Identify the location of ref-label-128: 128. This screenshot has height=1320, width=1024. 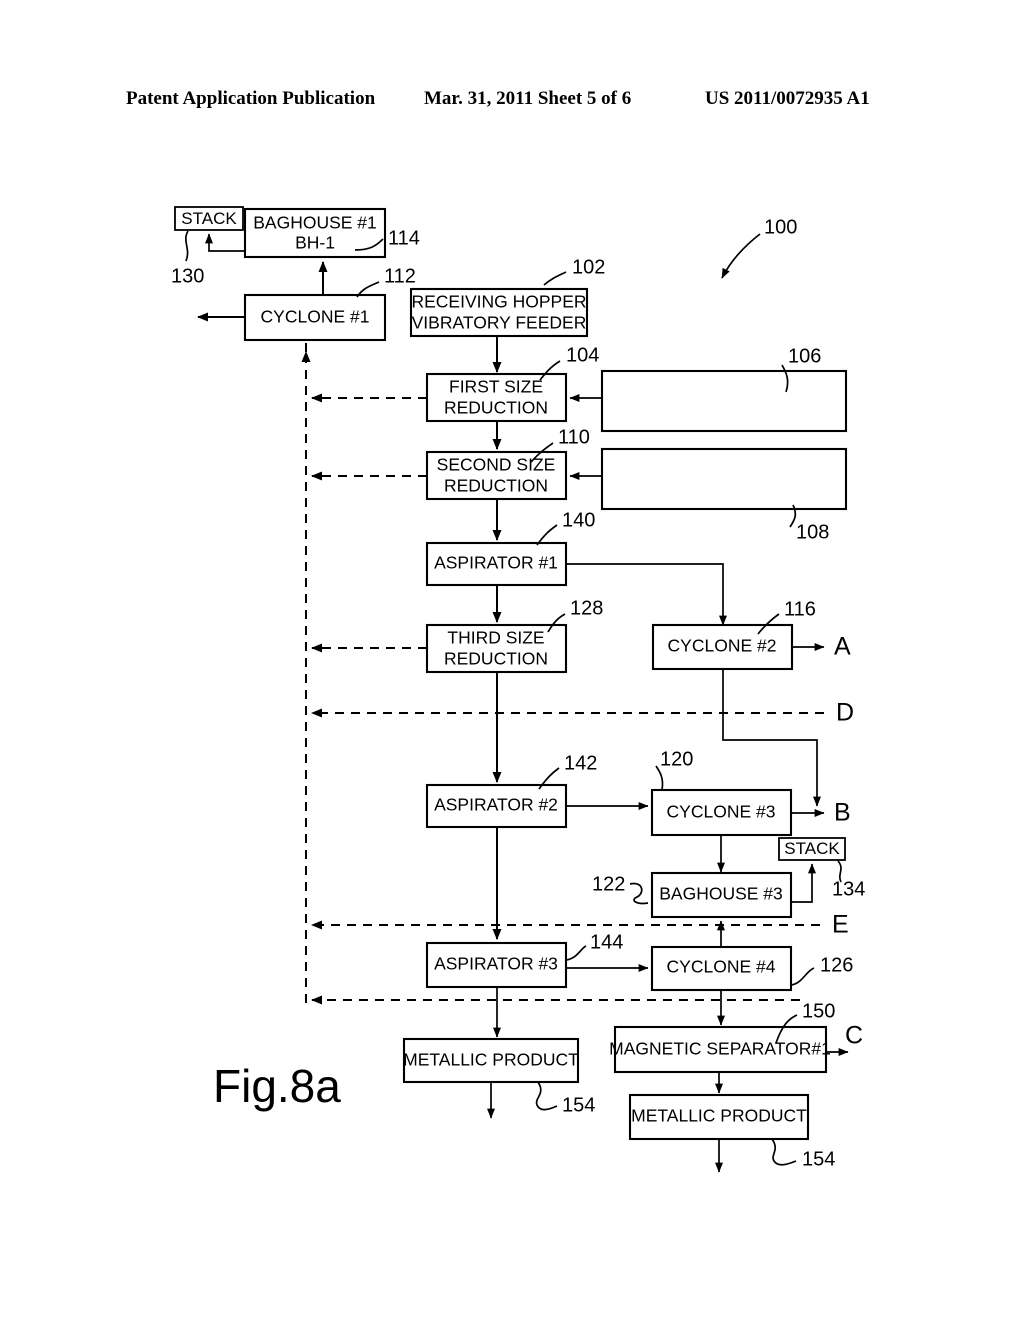
(586, 608).